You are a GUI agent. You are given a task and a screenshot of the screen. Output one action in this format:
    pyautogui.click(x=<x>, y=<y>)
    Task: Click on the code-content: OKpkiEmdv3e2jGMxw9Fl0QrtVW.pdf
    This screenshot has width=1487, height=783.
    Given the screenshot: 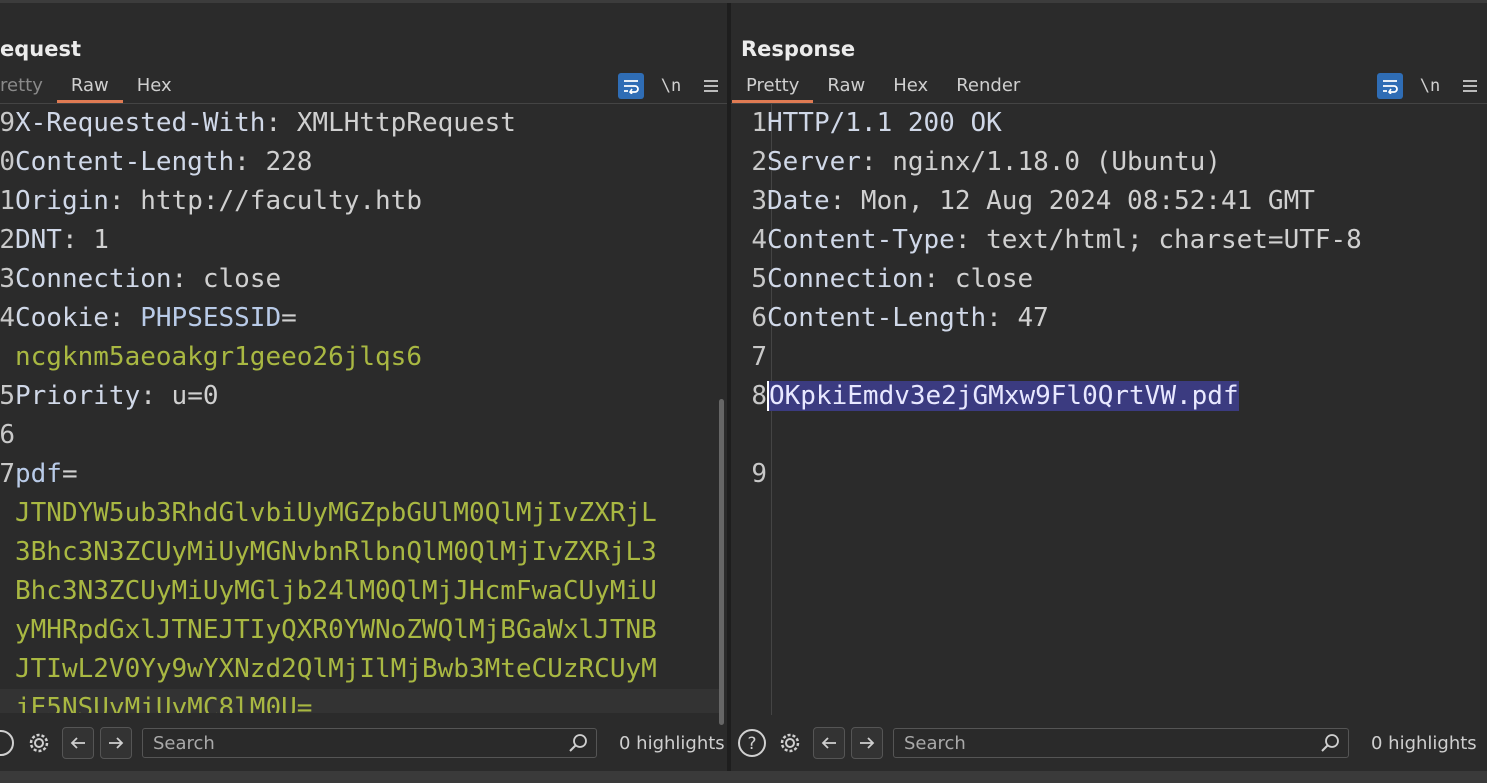 What is the action you would take?
    pyautogui.click(x=1124, y=396)
    